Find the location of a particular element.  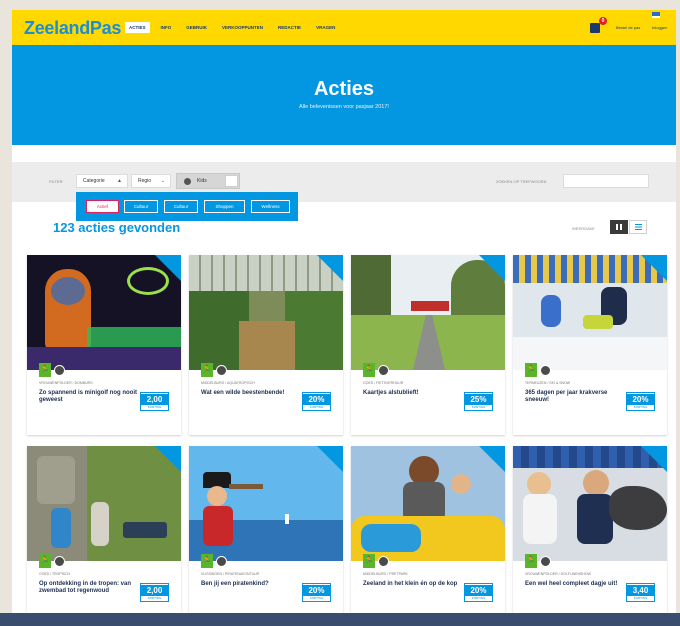

card-location: GOES / TROPISCH is located at coordinates (55, 574).